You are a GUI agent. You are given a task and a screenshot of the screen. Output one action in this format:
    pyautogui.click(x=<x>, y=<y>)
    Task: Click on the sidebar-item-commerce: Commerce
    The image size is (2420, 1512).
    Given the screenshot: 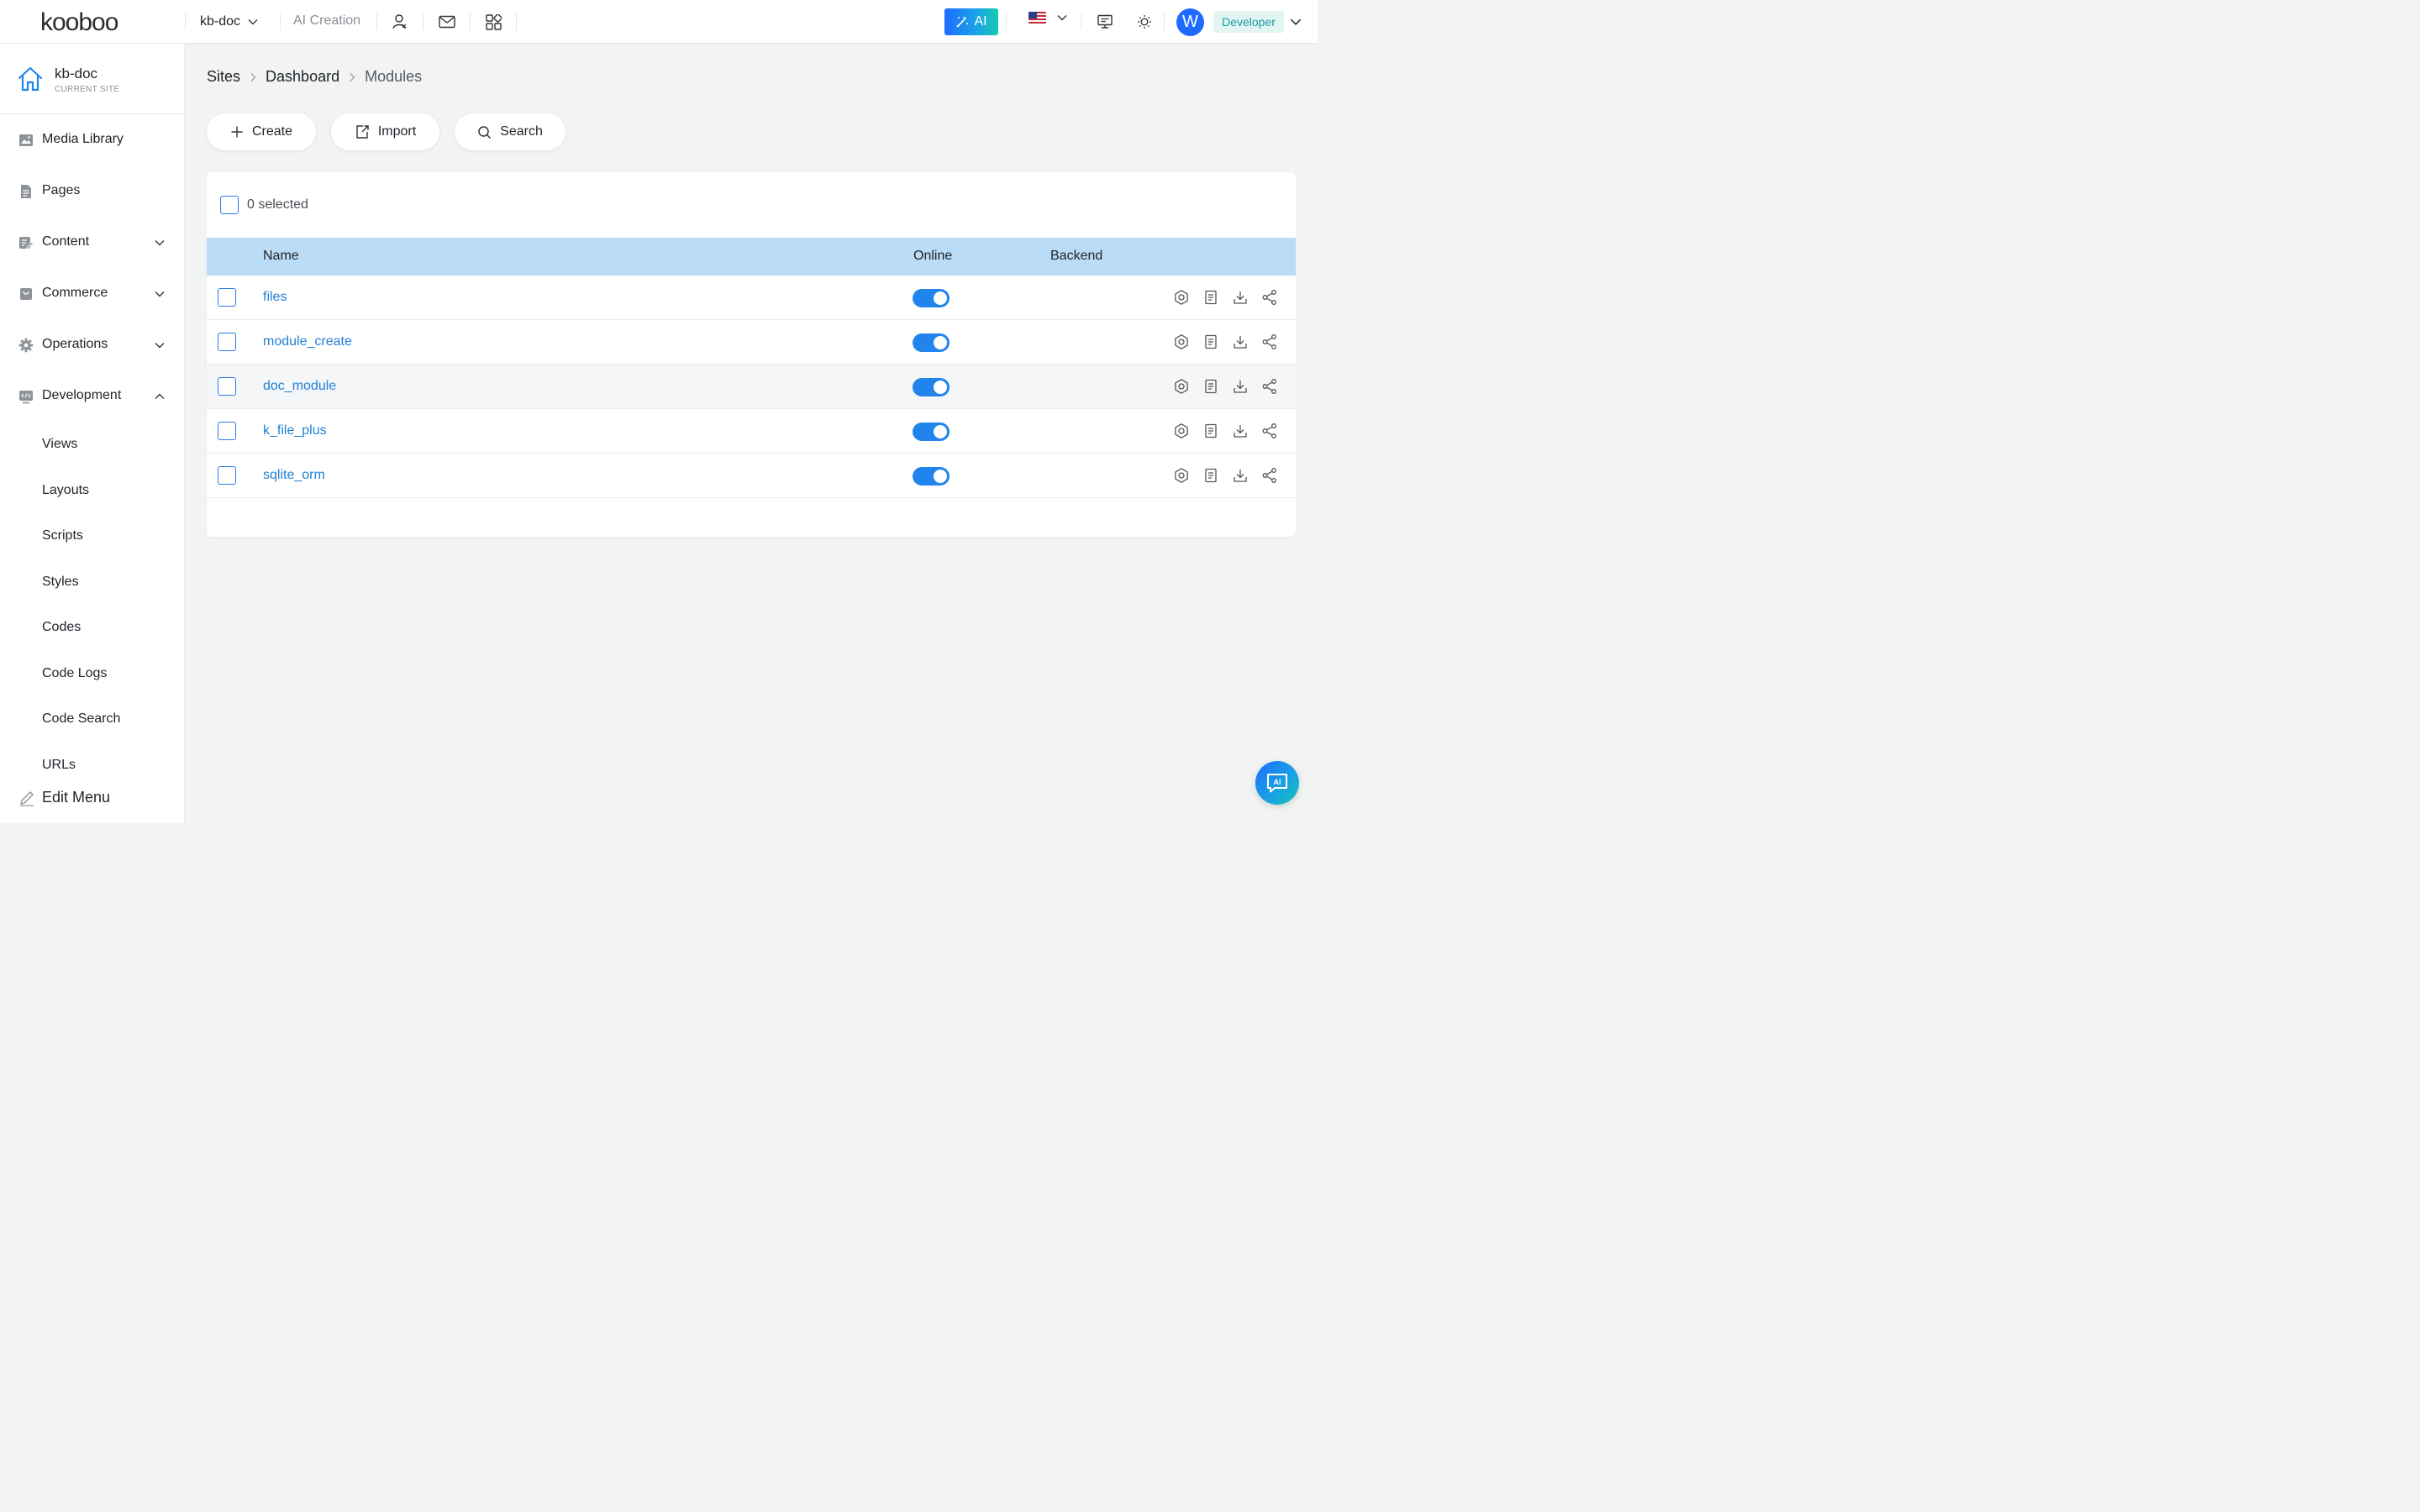 What is the action you would take?
    pyautogui.click(x=92, y=293)
    